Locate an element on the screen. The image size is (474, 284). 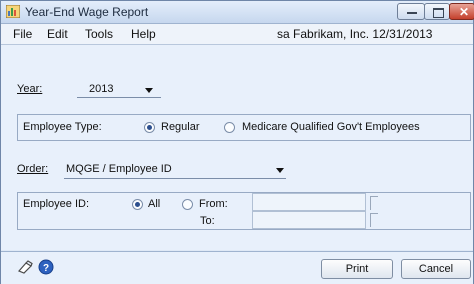
company-name: Fabrikam, Inc. is located at coordinates (331, 34).